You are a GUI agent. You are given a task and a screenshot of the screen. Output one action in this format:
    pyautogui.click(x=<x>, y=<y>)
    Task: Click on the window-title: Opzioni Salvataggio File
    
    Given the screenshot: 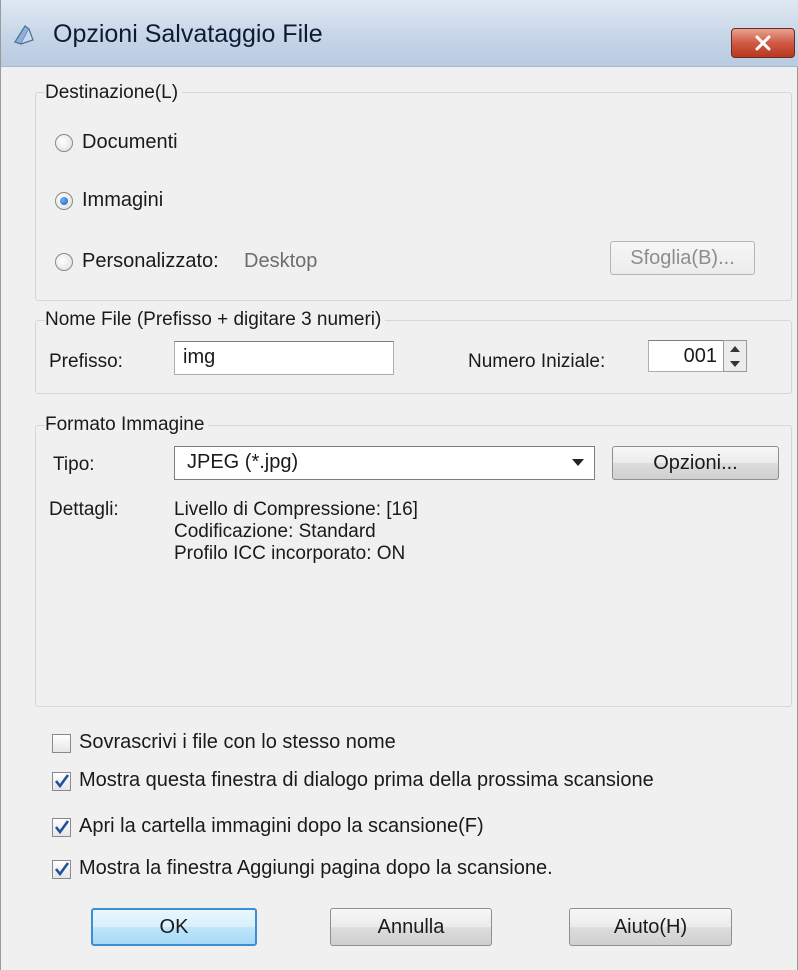 What is the action you would take?
    pyautogui.click(x=188, y=34)
    